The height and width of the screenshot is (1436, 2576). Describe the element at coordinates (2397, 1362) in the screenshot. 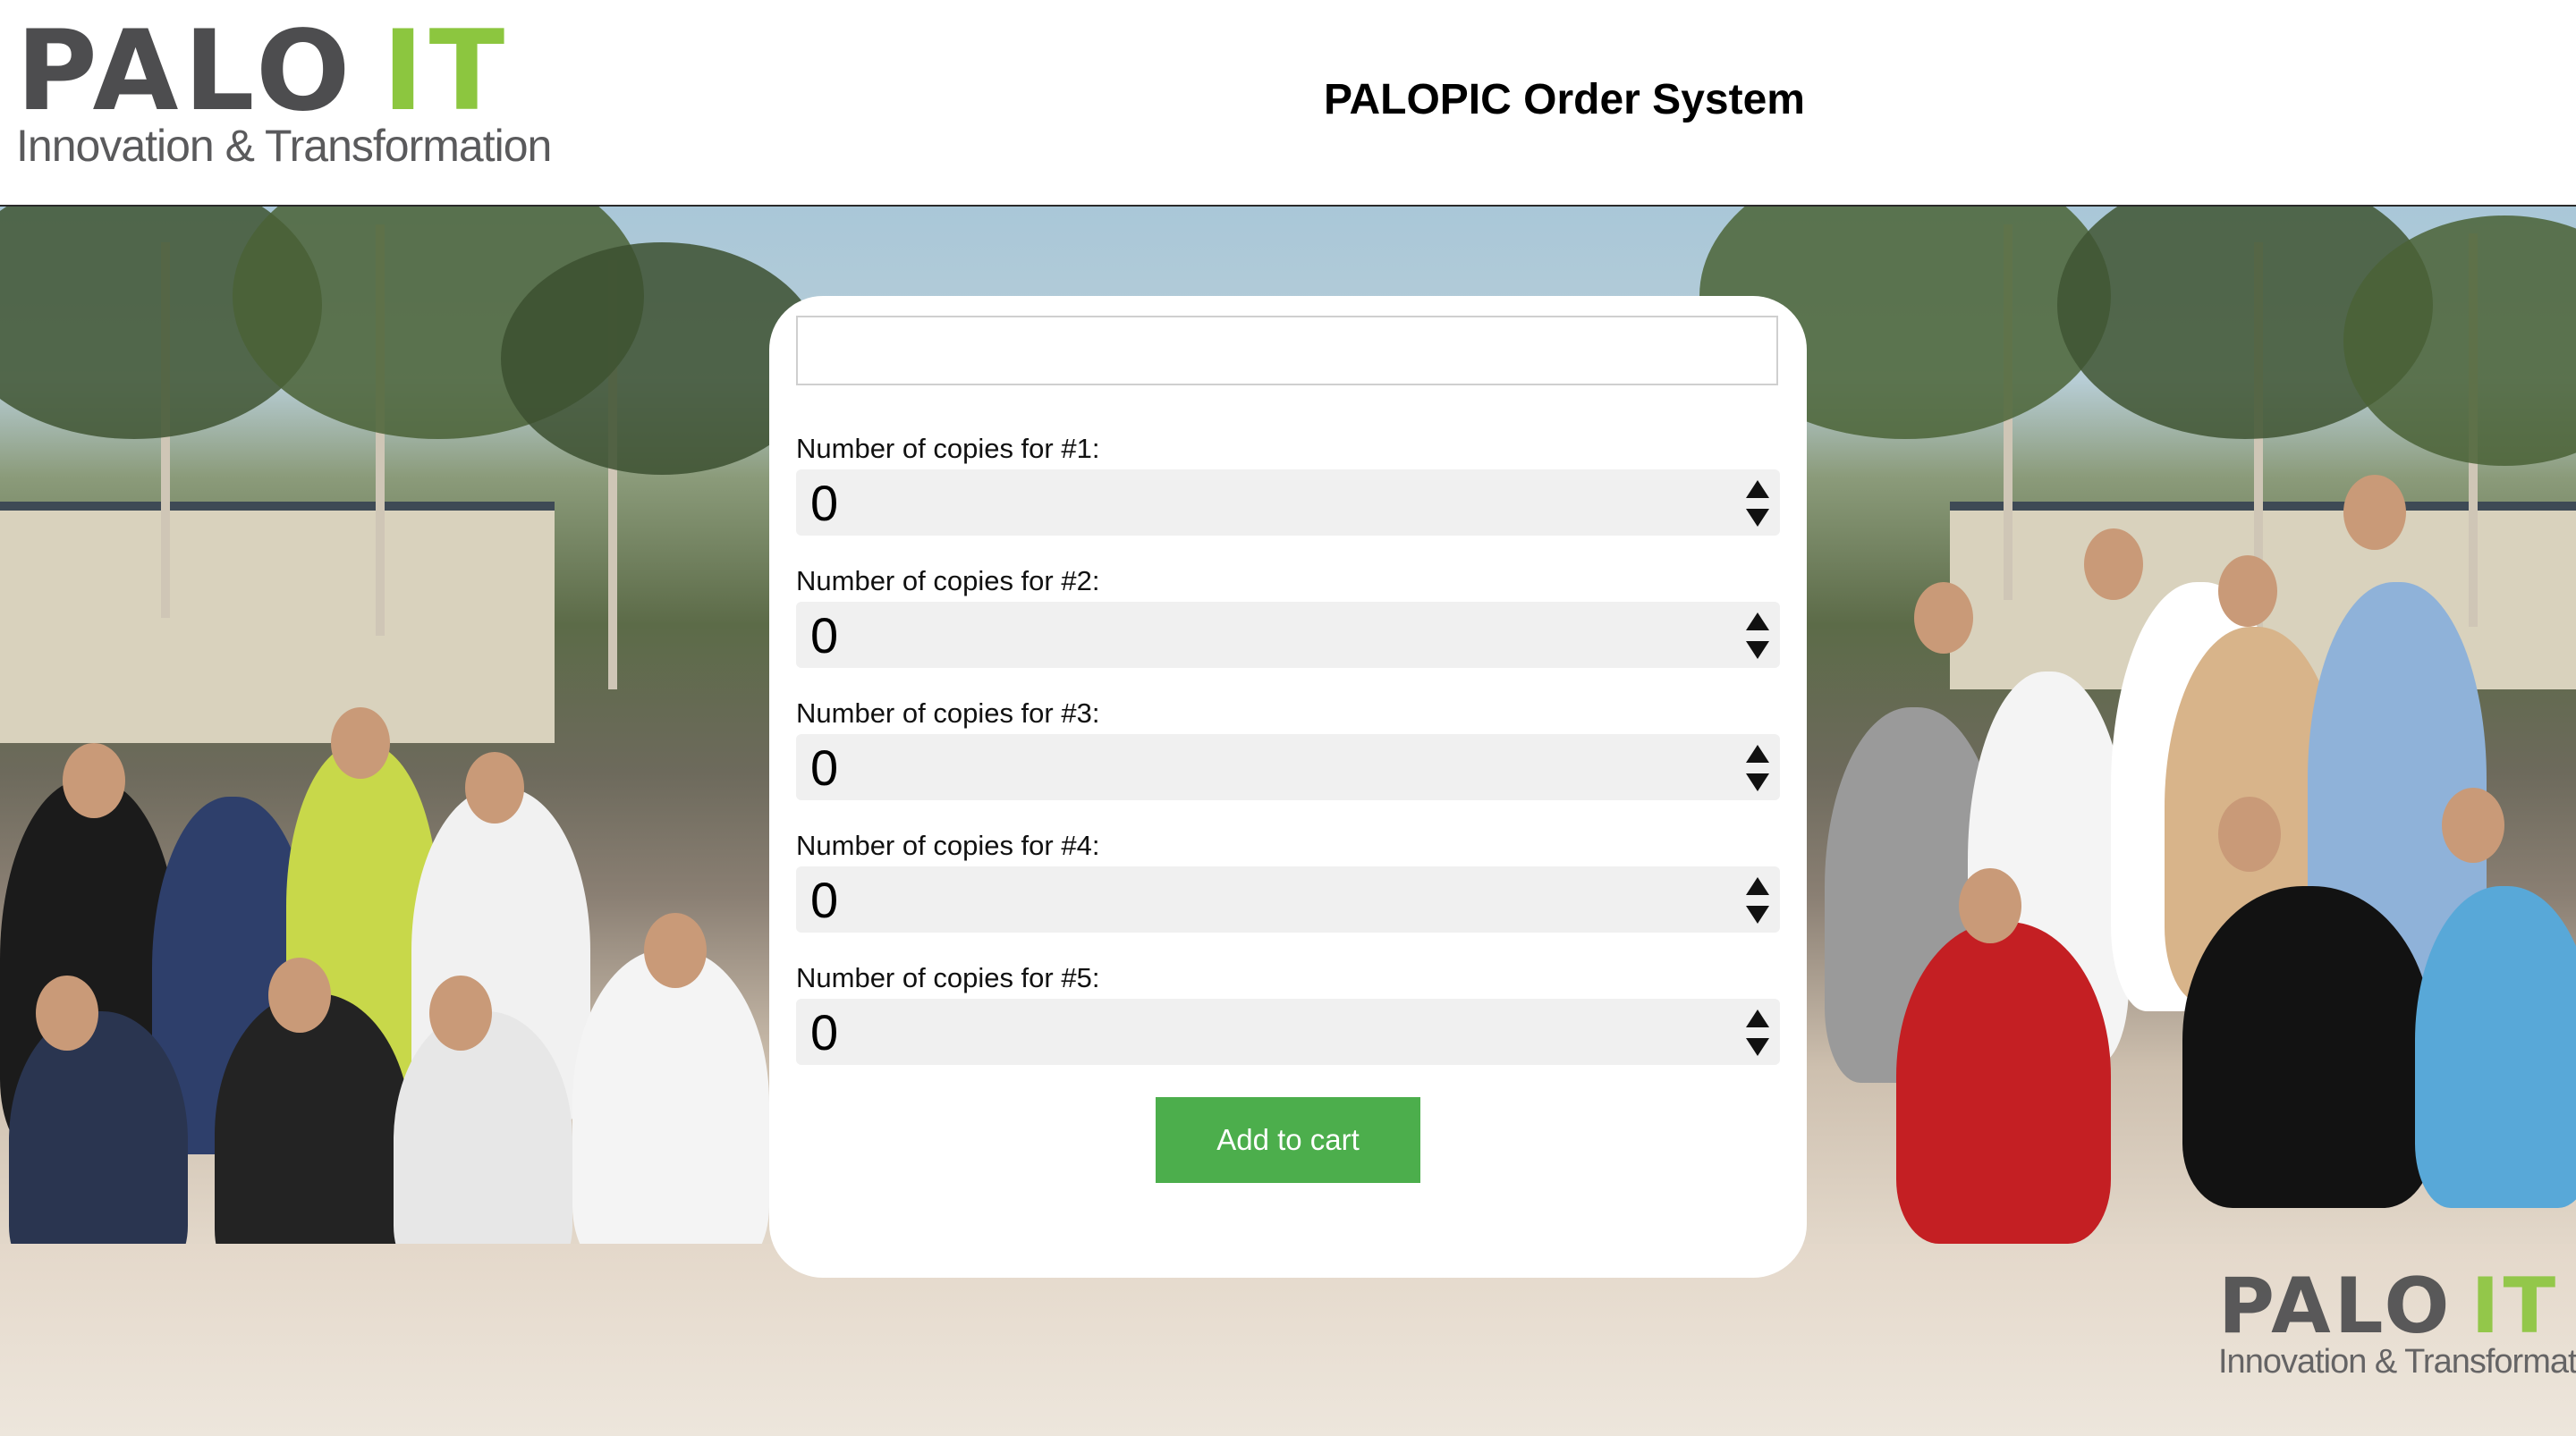

I see `watermark-tagline: Innovation & Transformation` at that location.